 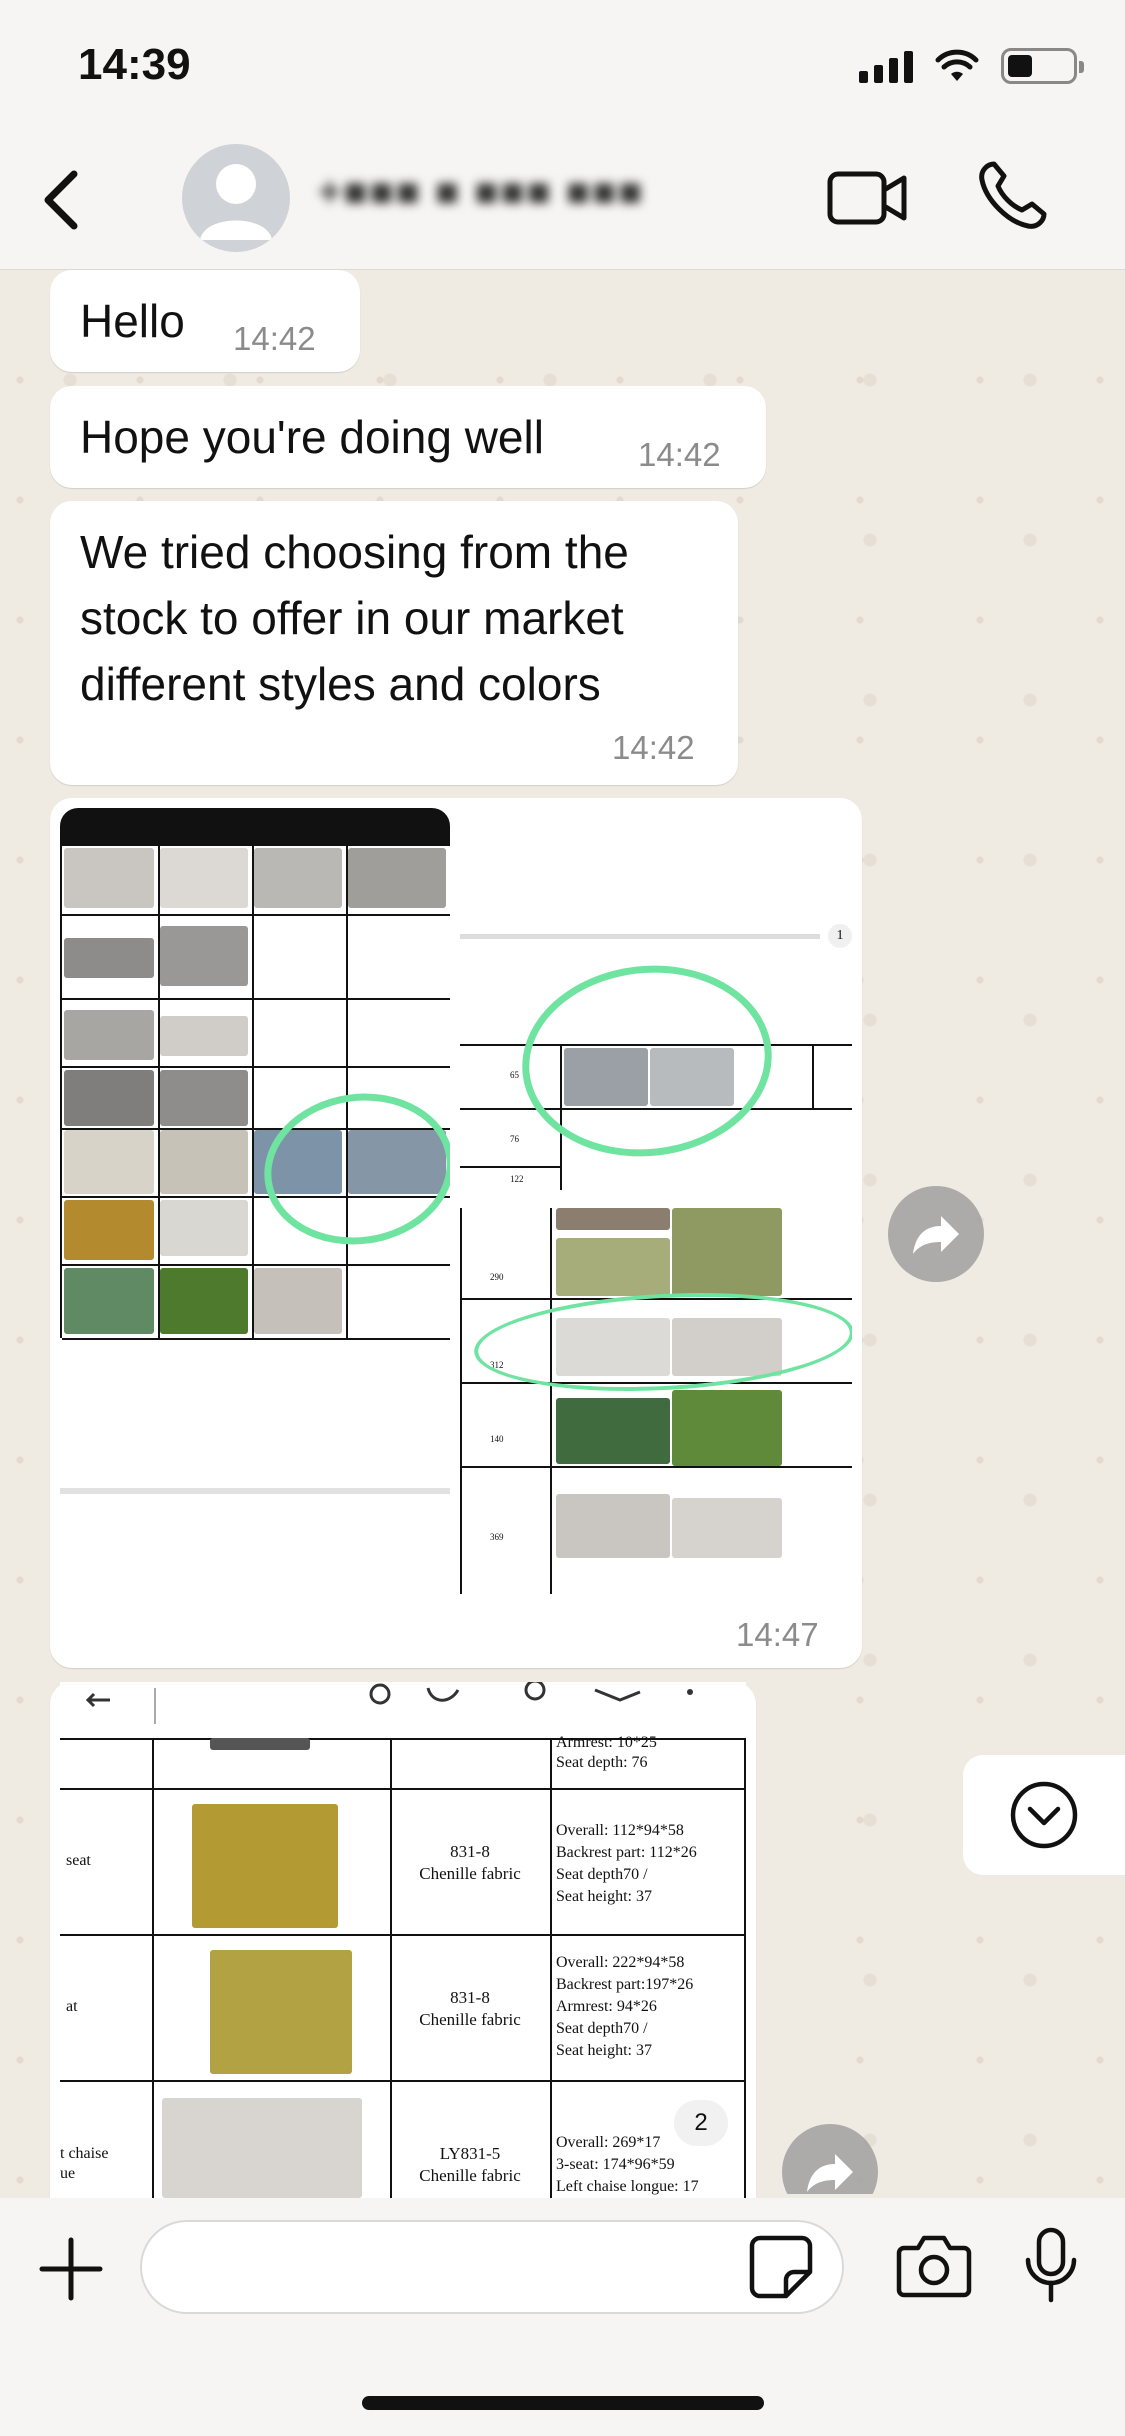 What do you see at coordinates (957, 65) in the screenshot?
I see `wifi-icon` at bounding box center [957, 65].